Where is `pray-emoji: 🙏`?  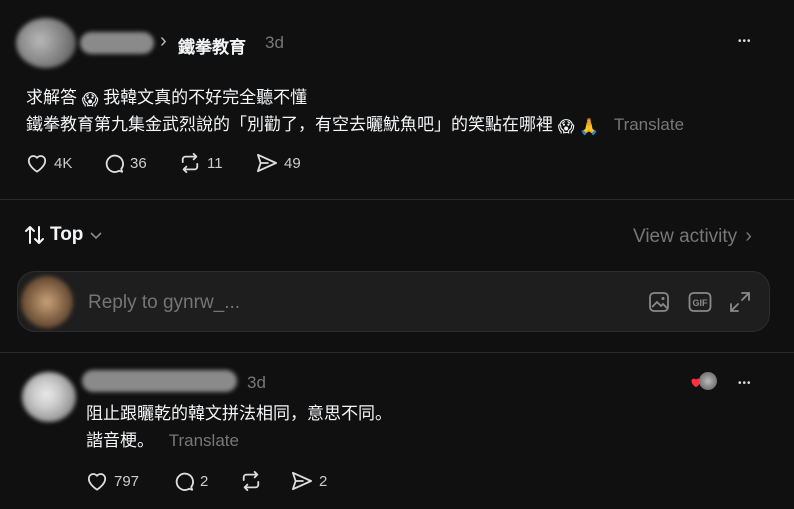 pray-emoji: 🙏 is located at coordinates (589, 127).